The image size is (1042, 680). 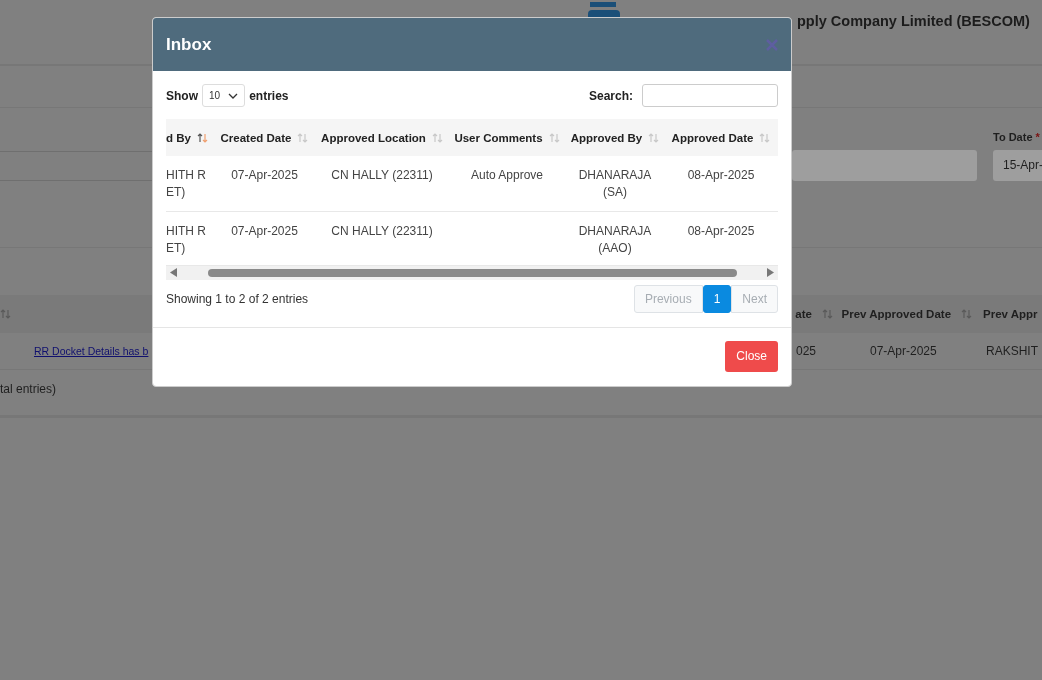 What do you see at coordinates (507, 183) in the screenshot?
I see `table-cell: Auto Approve` at bounding box center [507, 183].